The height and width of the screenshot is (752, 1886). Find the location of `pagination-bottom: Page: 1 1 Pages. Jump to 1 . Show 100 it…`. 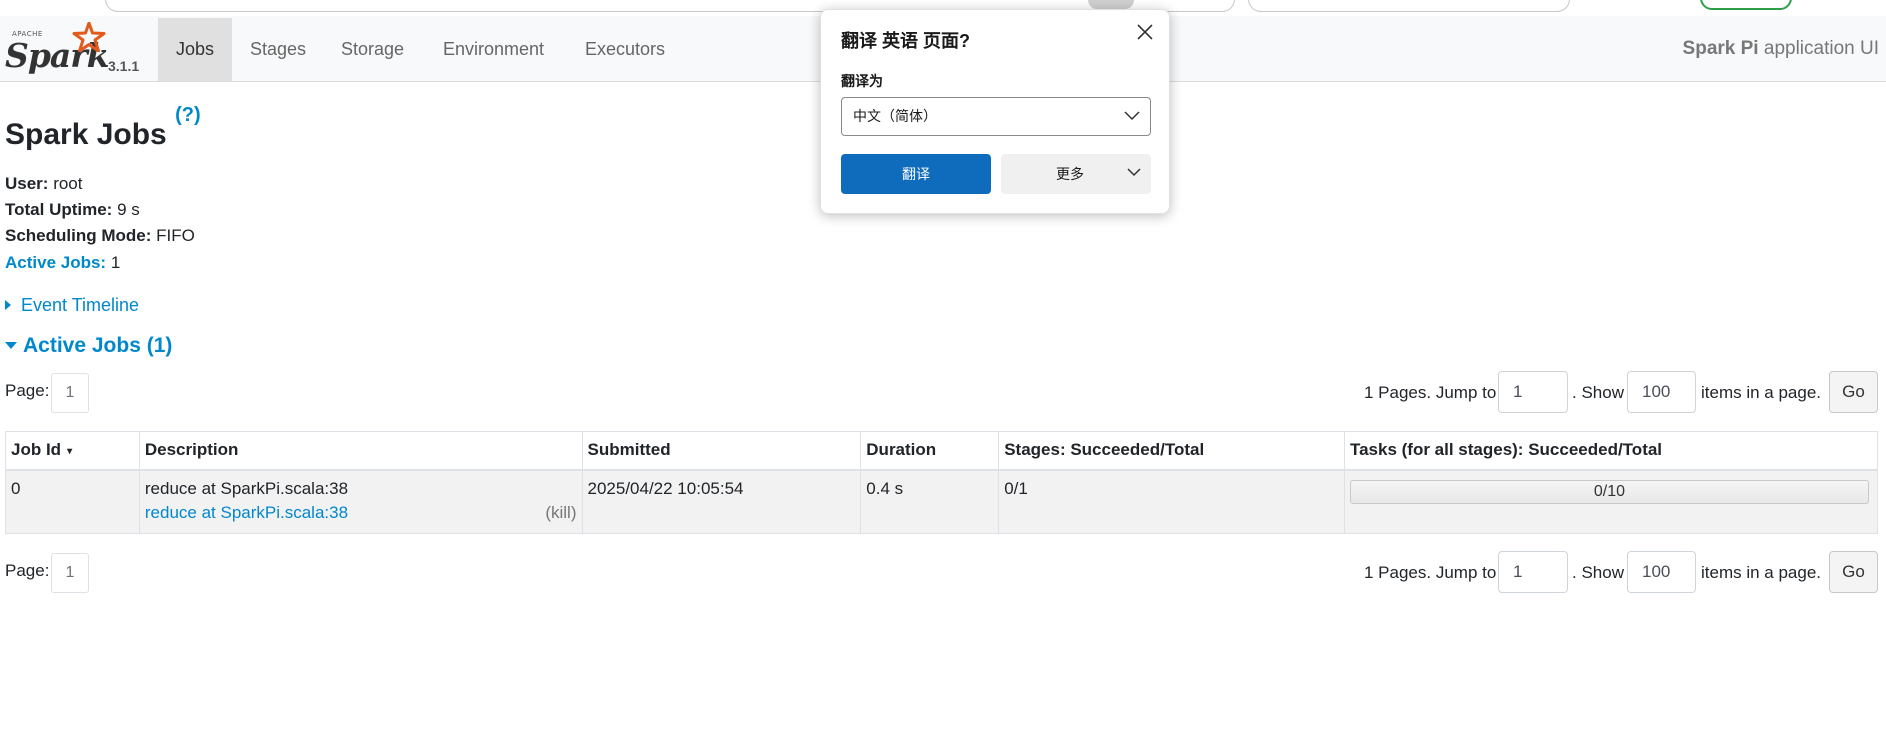

pagination-bottom: Page: 1 1 Pages. Jump to 1 . Show 100 it… is located at coordinates (943, 573).